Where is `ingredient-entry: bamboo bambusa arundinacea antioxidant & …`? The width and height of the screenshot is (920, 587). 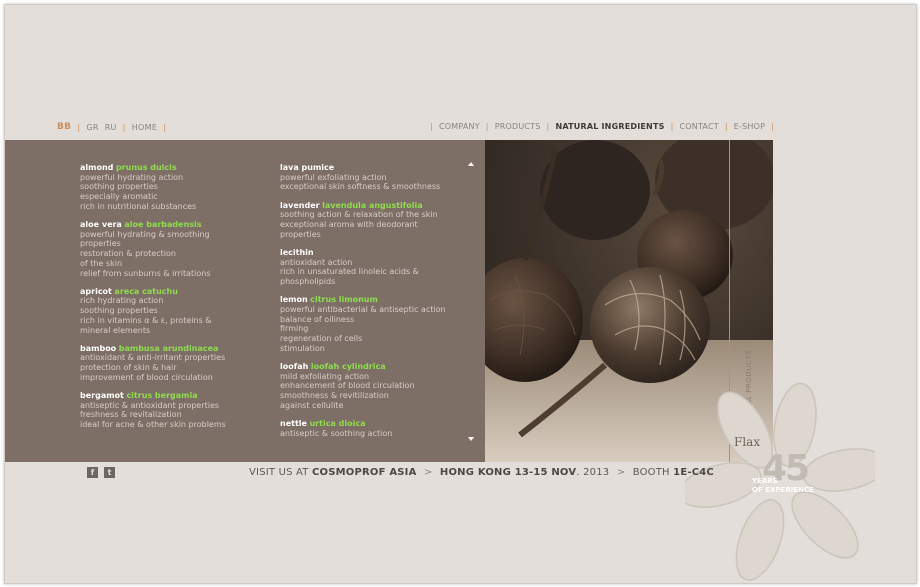
ingredient-entry: bamboo bambusa arundinacea antioxidant & … is located at coordinates (170, 363).